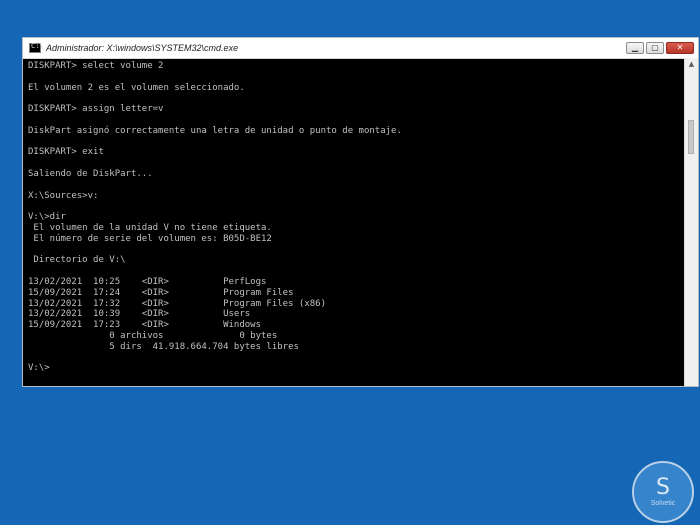  What do you see at coordinates (635, 48) in the screenshot?
I see `minimize-button: ▁` at bounding box center [635, 48].